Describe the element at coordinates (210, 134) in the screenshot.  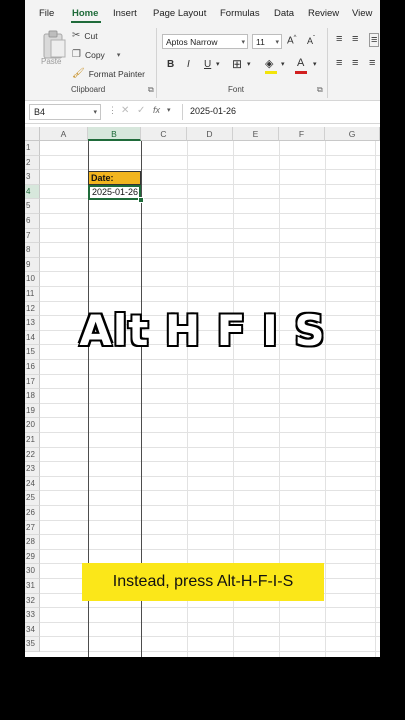
I see `column-header-d: D` at that location.